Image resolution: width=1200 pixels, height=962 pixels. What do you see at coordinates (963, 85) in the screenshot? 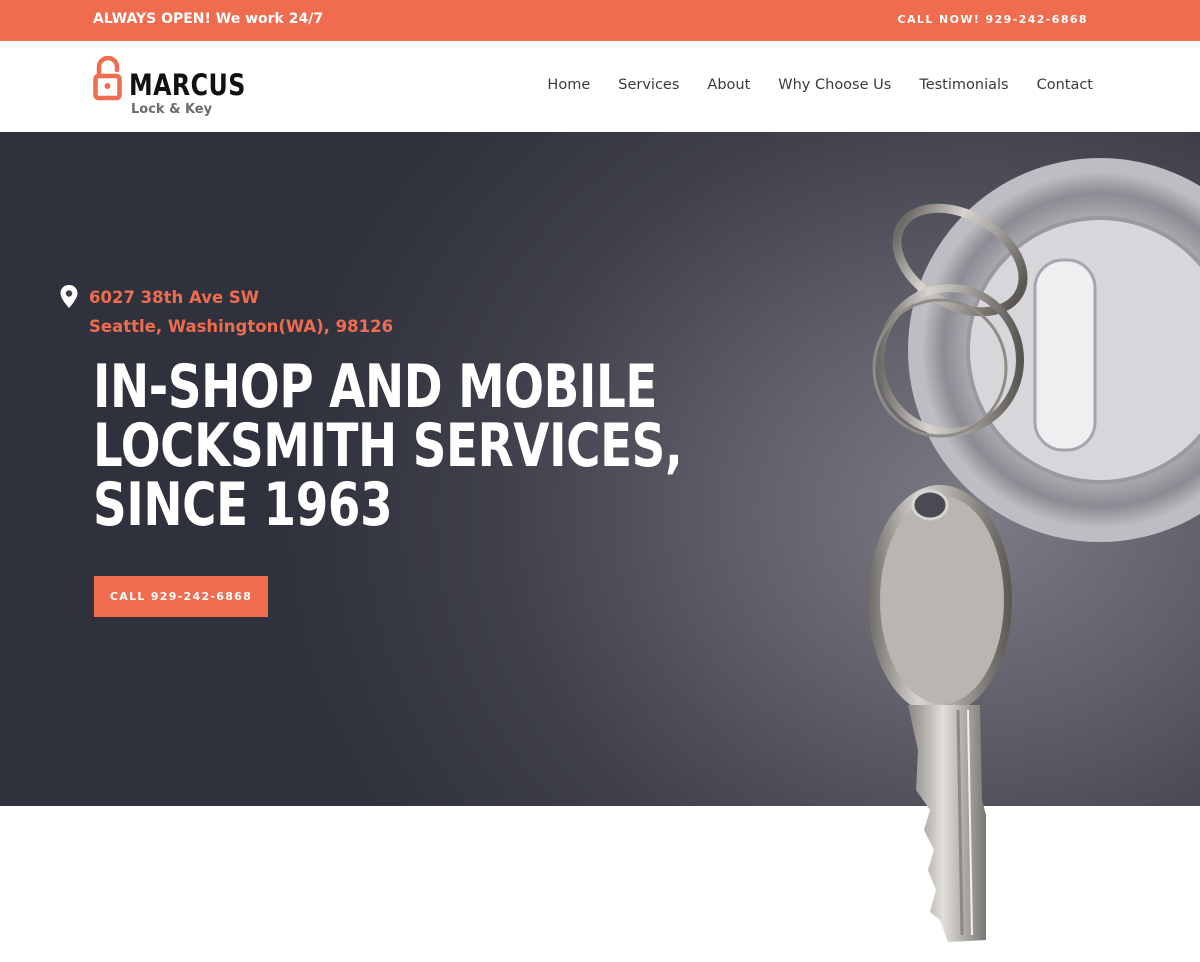
I see `nav-testimonials: Testimonials` at bounding box center [963, 85].